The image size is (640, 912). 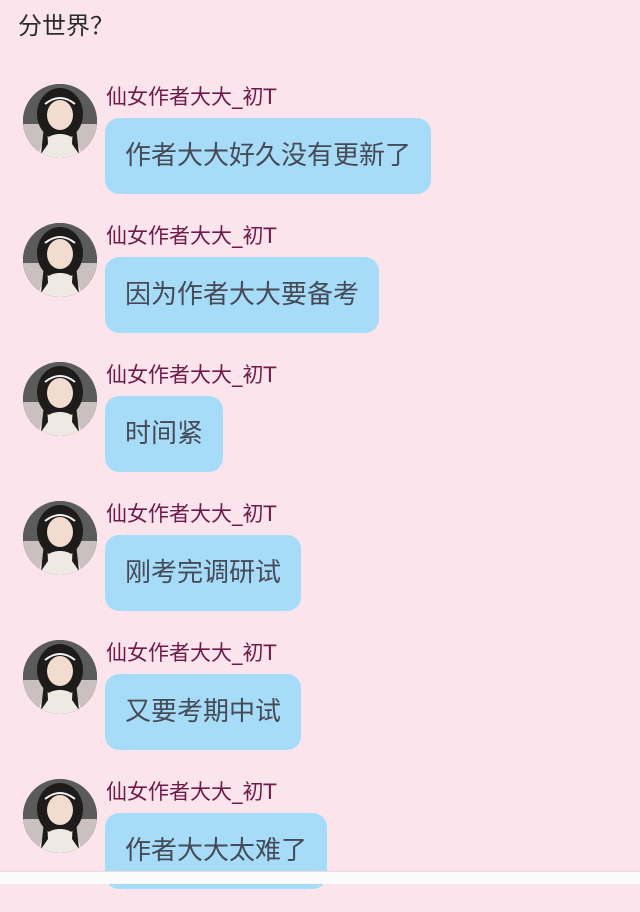 What do you see at coordinates (164, 434) in the screenshot?
I see `message-bubble: 时间紧` at bounding box center [164, 434].